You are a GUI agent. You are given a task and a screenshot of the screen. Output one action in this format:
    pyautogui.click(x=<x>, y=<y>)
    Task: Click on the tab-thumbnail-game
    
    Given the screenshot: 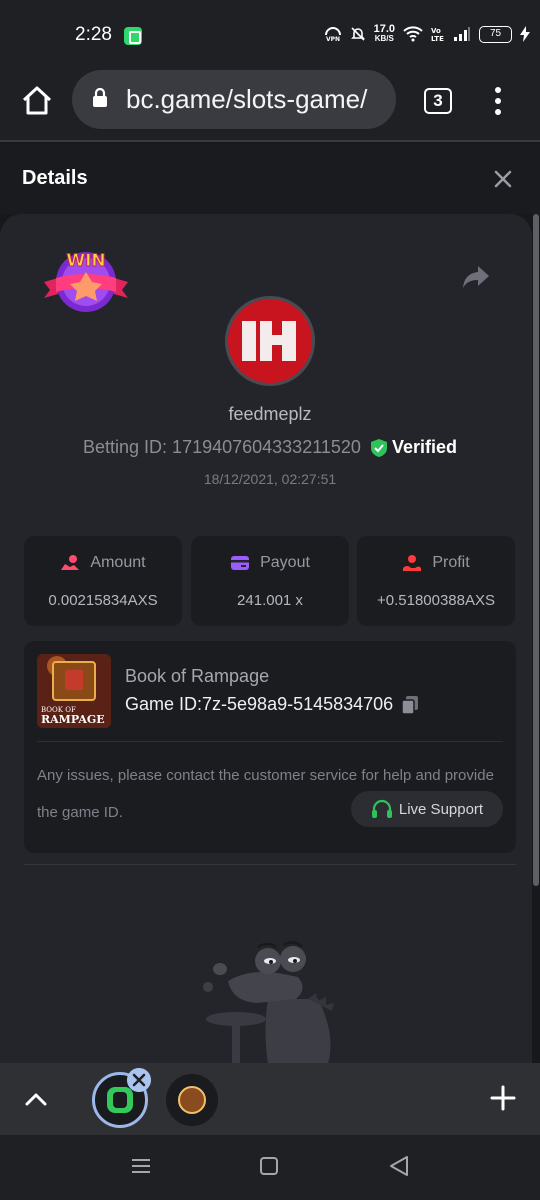 What is the action you would take?
    pyautogui.click(x=192, y=1100)
    